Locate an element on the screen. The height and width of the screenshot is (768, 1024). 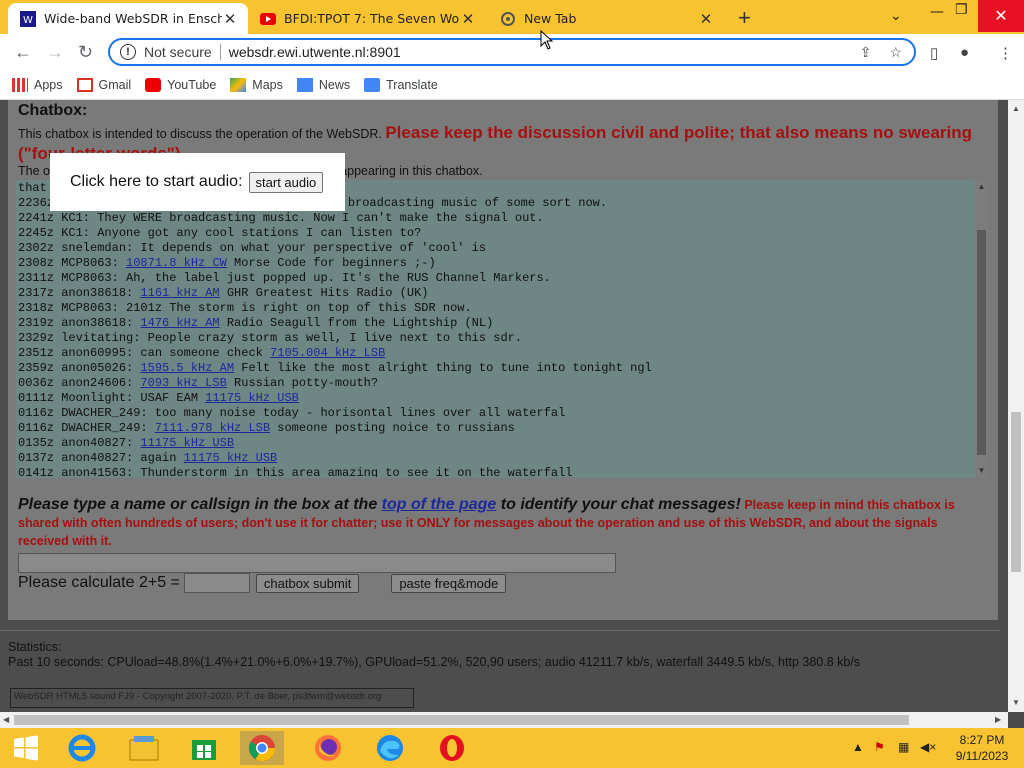
chat-line-text: that is located at coordinates (32, 188).